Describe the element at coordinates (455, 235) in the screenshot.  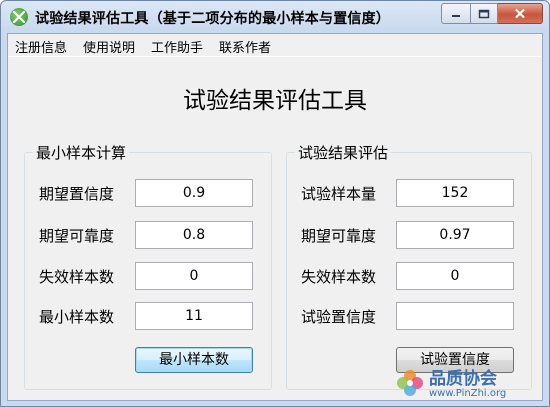
I see `eval-expected-reliability-input: 0.97` at that location.